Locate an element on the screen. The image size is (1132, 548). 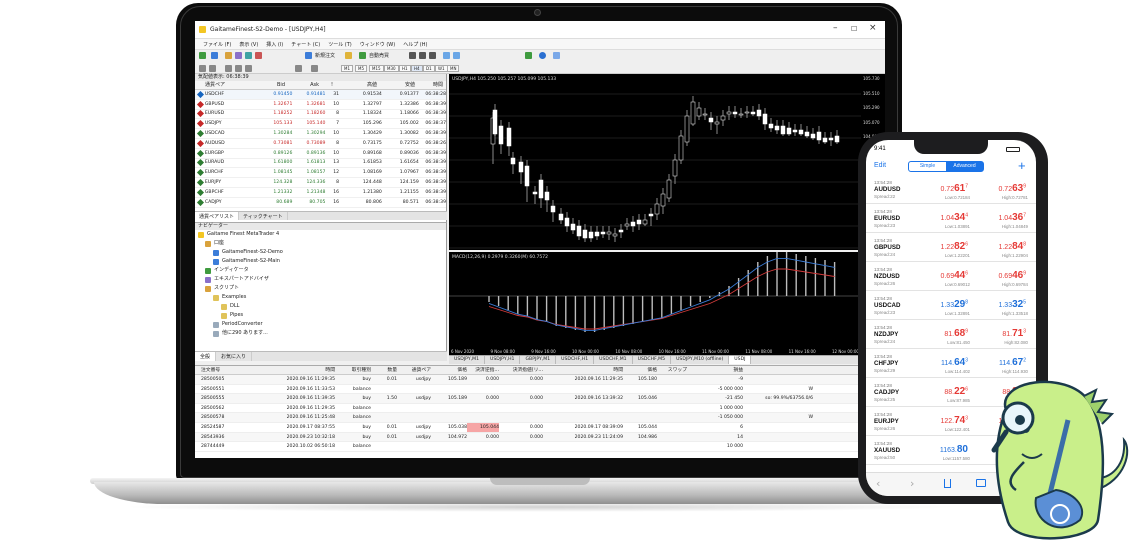
add-symbol-icon: + is located at coordinates (1022, 165).